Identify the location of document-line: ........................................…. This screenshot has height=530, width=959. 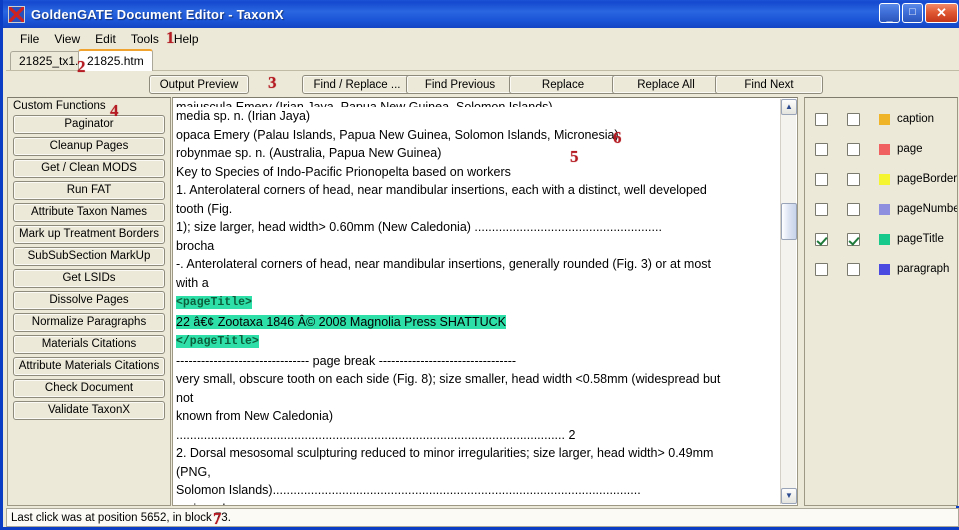
(376, 434).